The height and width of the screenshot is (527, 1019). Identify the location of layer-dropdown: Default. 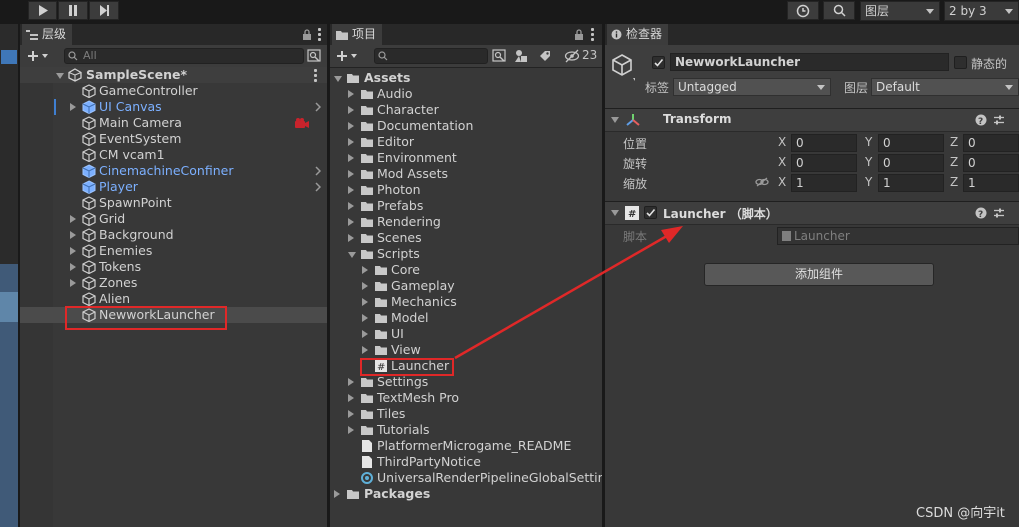
(945, 87).